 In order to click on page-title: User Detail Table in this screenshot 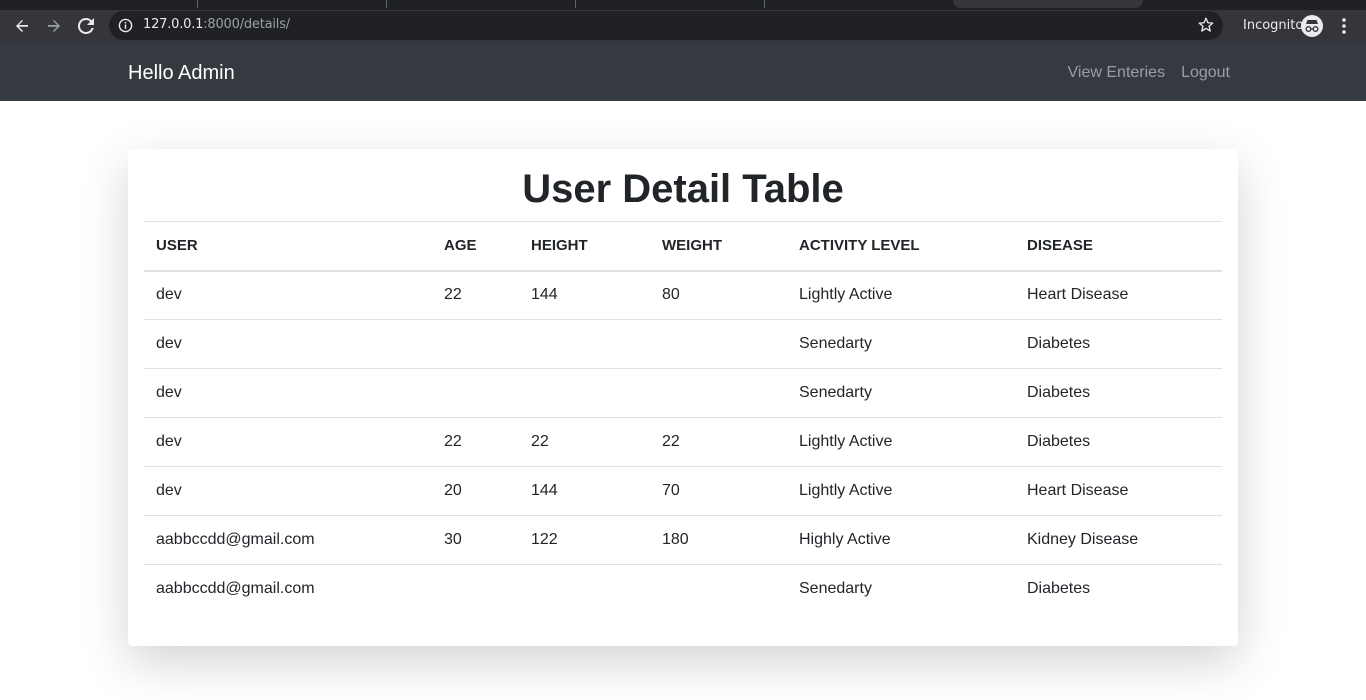, I will do `click(683, 189)`.